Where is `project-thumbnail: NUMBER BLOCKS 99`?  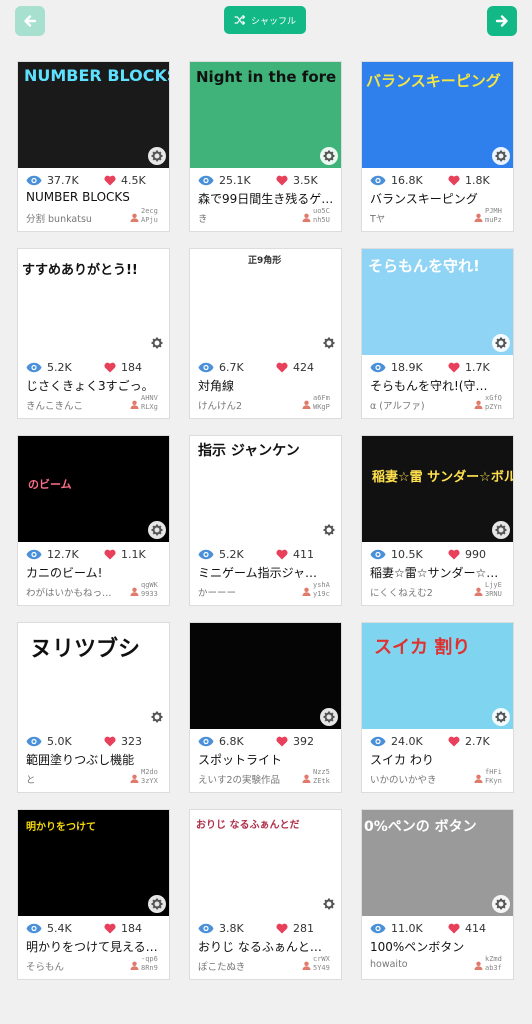
project-thumbnail: NUMBER BLOCKS 99 is located at coordinates (93, 115).